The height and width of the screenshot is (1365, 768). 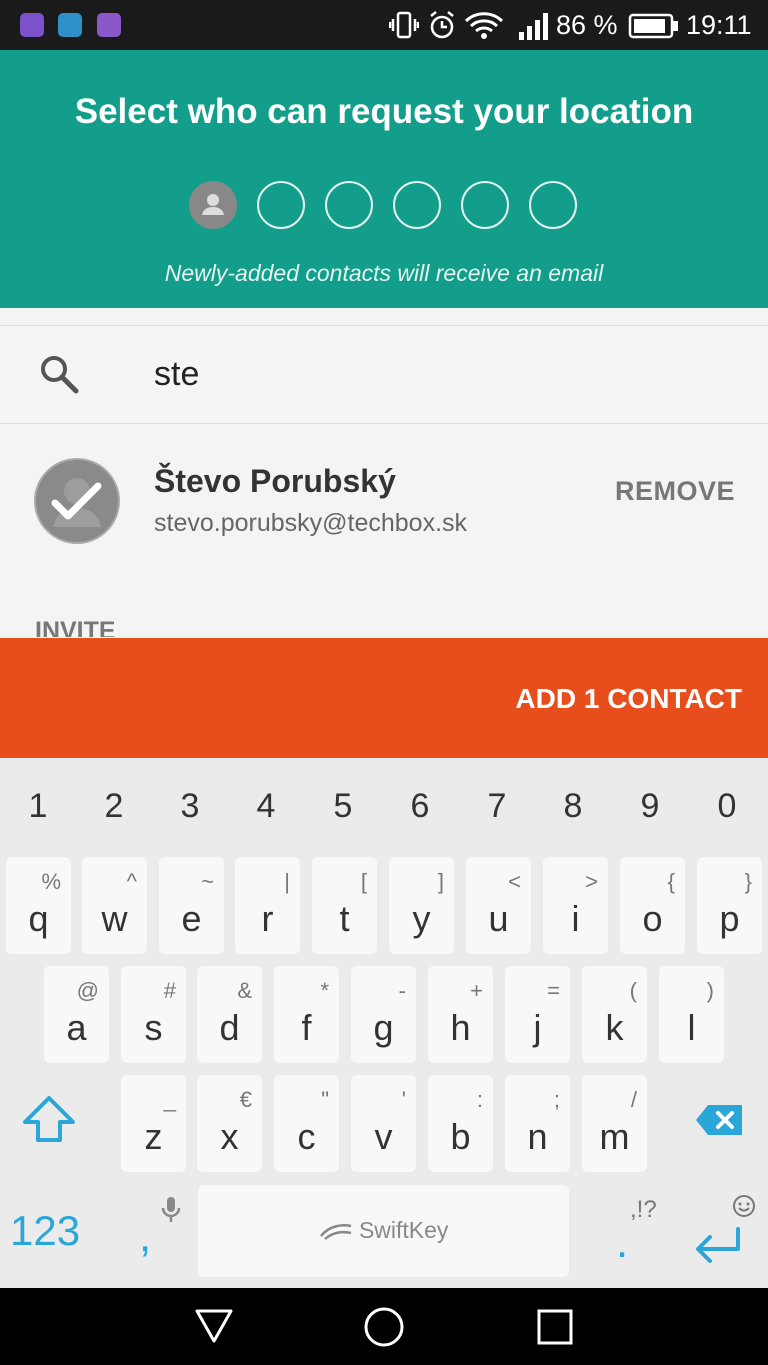 I want to click on key-t: [t, so click(x=344, y=905).